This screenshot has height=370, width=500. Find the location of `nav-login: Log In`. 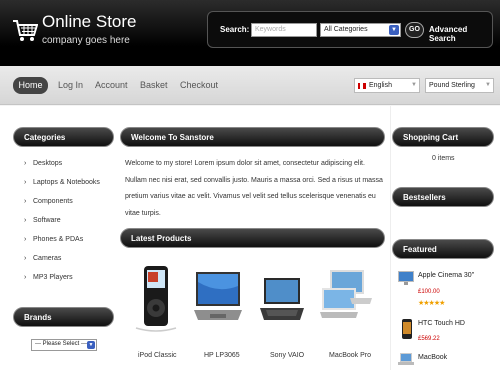

nav-login: Log In is located at coordinates (70, 85).